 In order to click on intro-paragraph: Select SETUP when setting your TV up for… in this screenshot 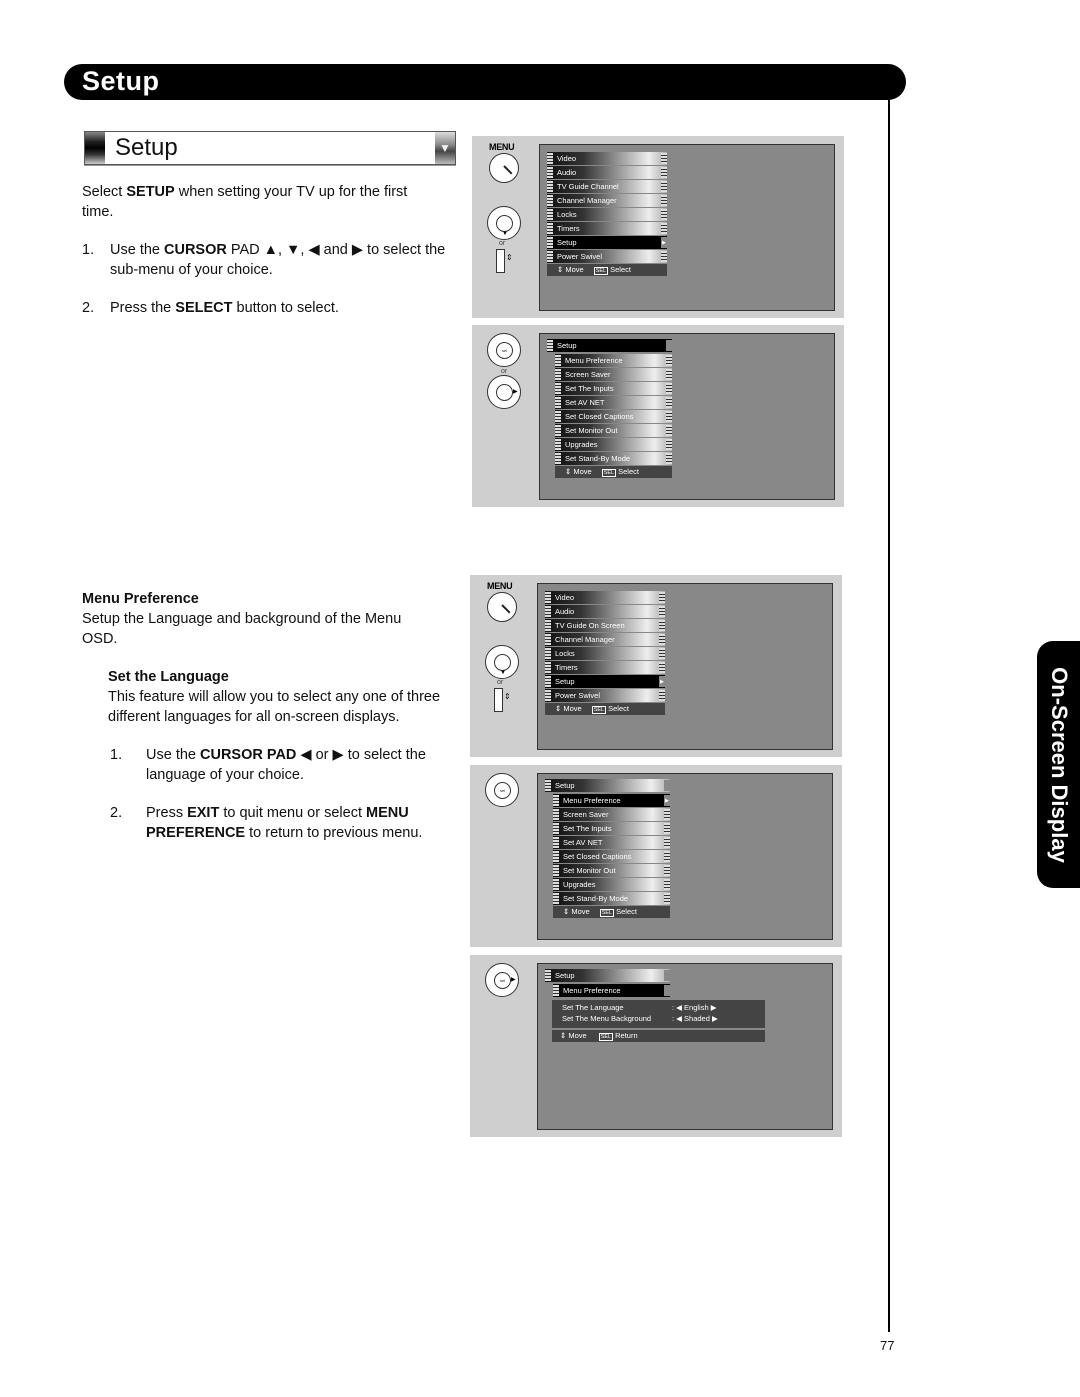, I will do `click(245, 202)`.